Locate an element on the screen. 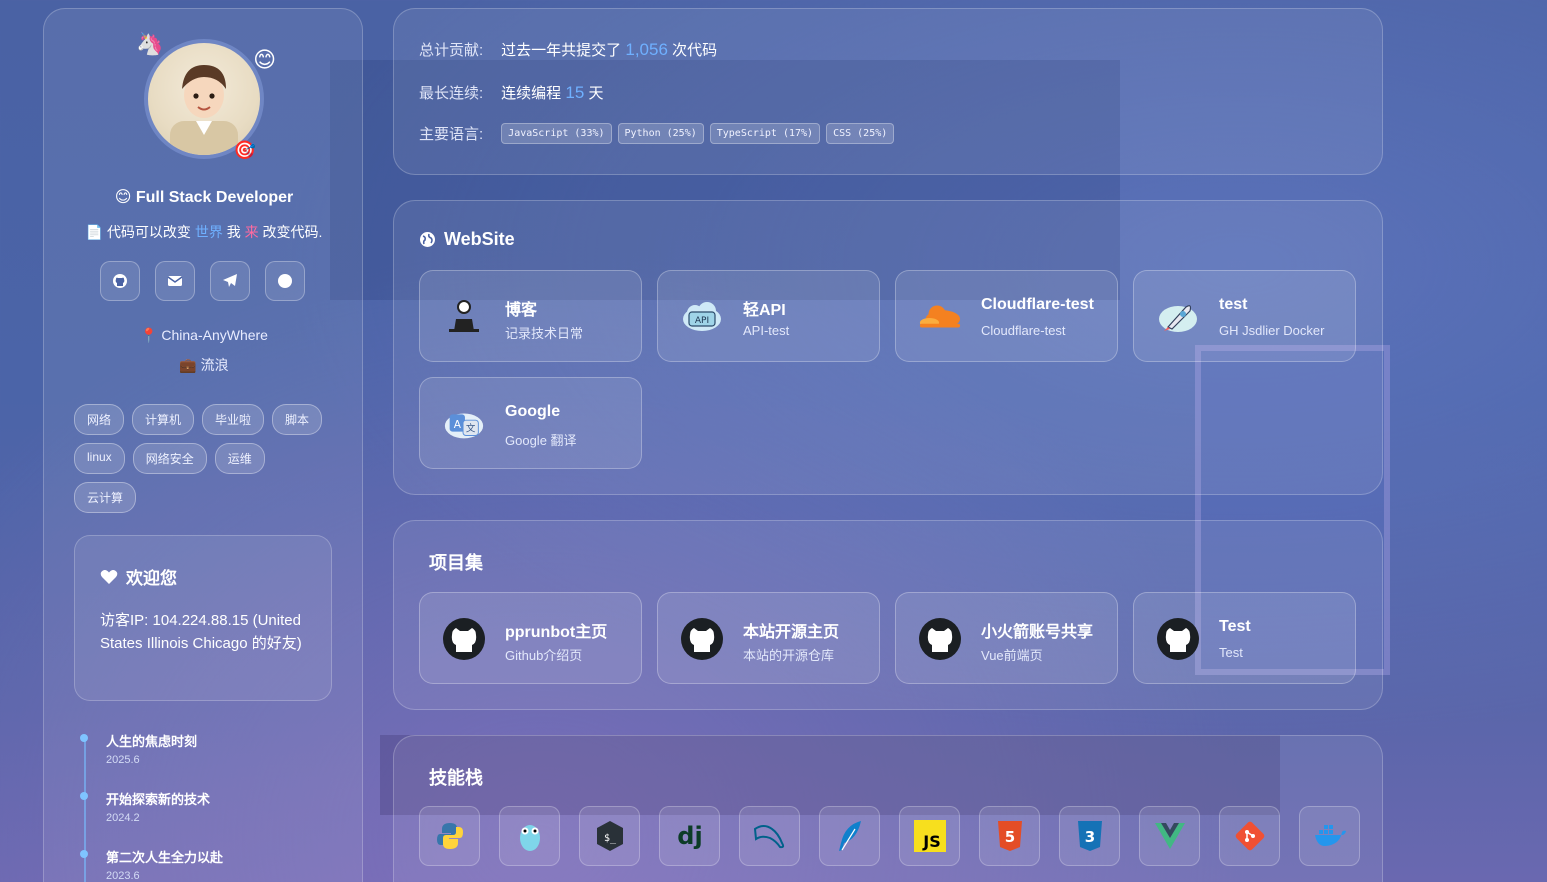 The height and width of the screenshot is (882, 1547). languages-label: 主要语言: is located at coordinates (451, 134).